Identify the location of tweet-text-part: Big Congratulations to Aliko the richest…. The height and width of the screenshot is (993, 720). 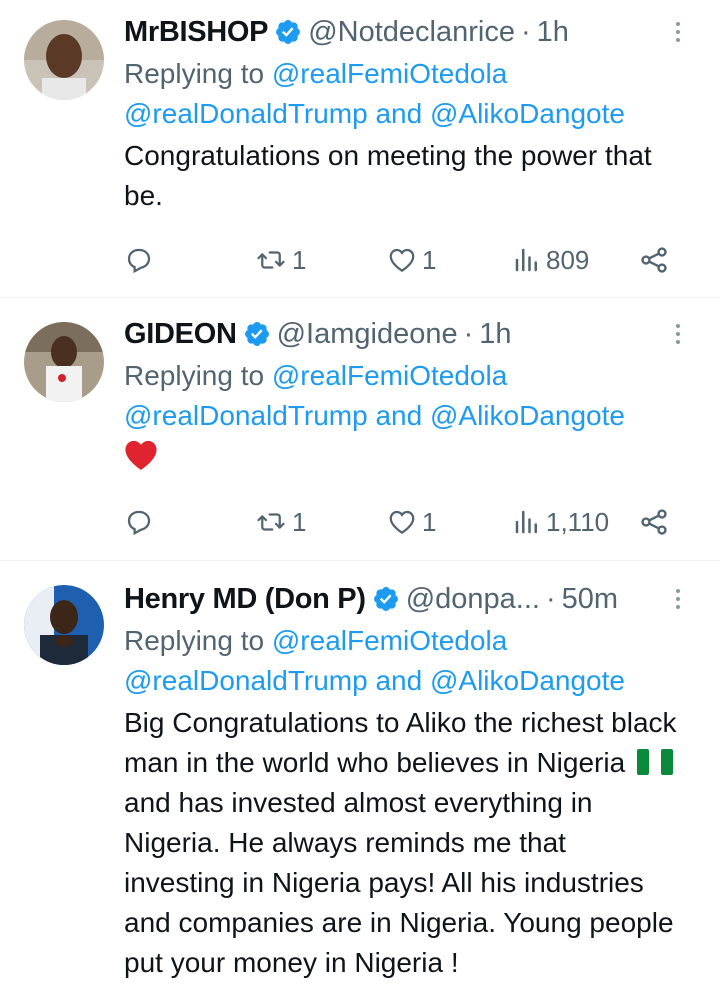
(400, 742).